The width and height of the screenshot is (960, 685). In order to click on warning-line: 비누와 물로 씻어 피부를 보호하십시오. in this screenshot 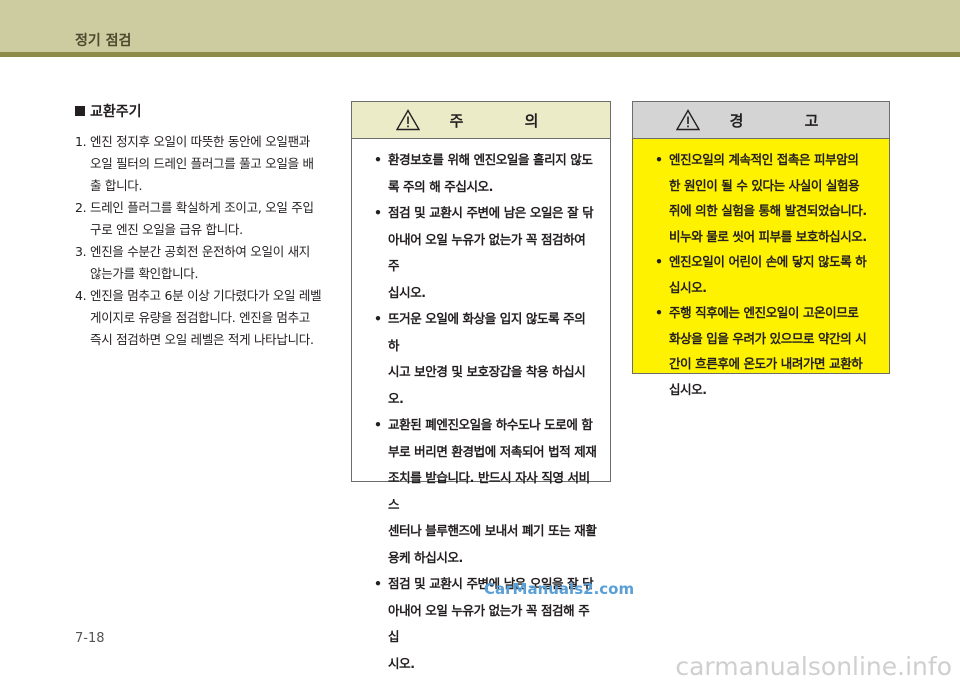, I will do `click(768, 236)`.